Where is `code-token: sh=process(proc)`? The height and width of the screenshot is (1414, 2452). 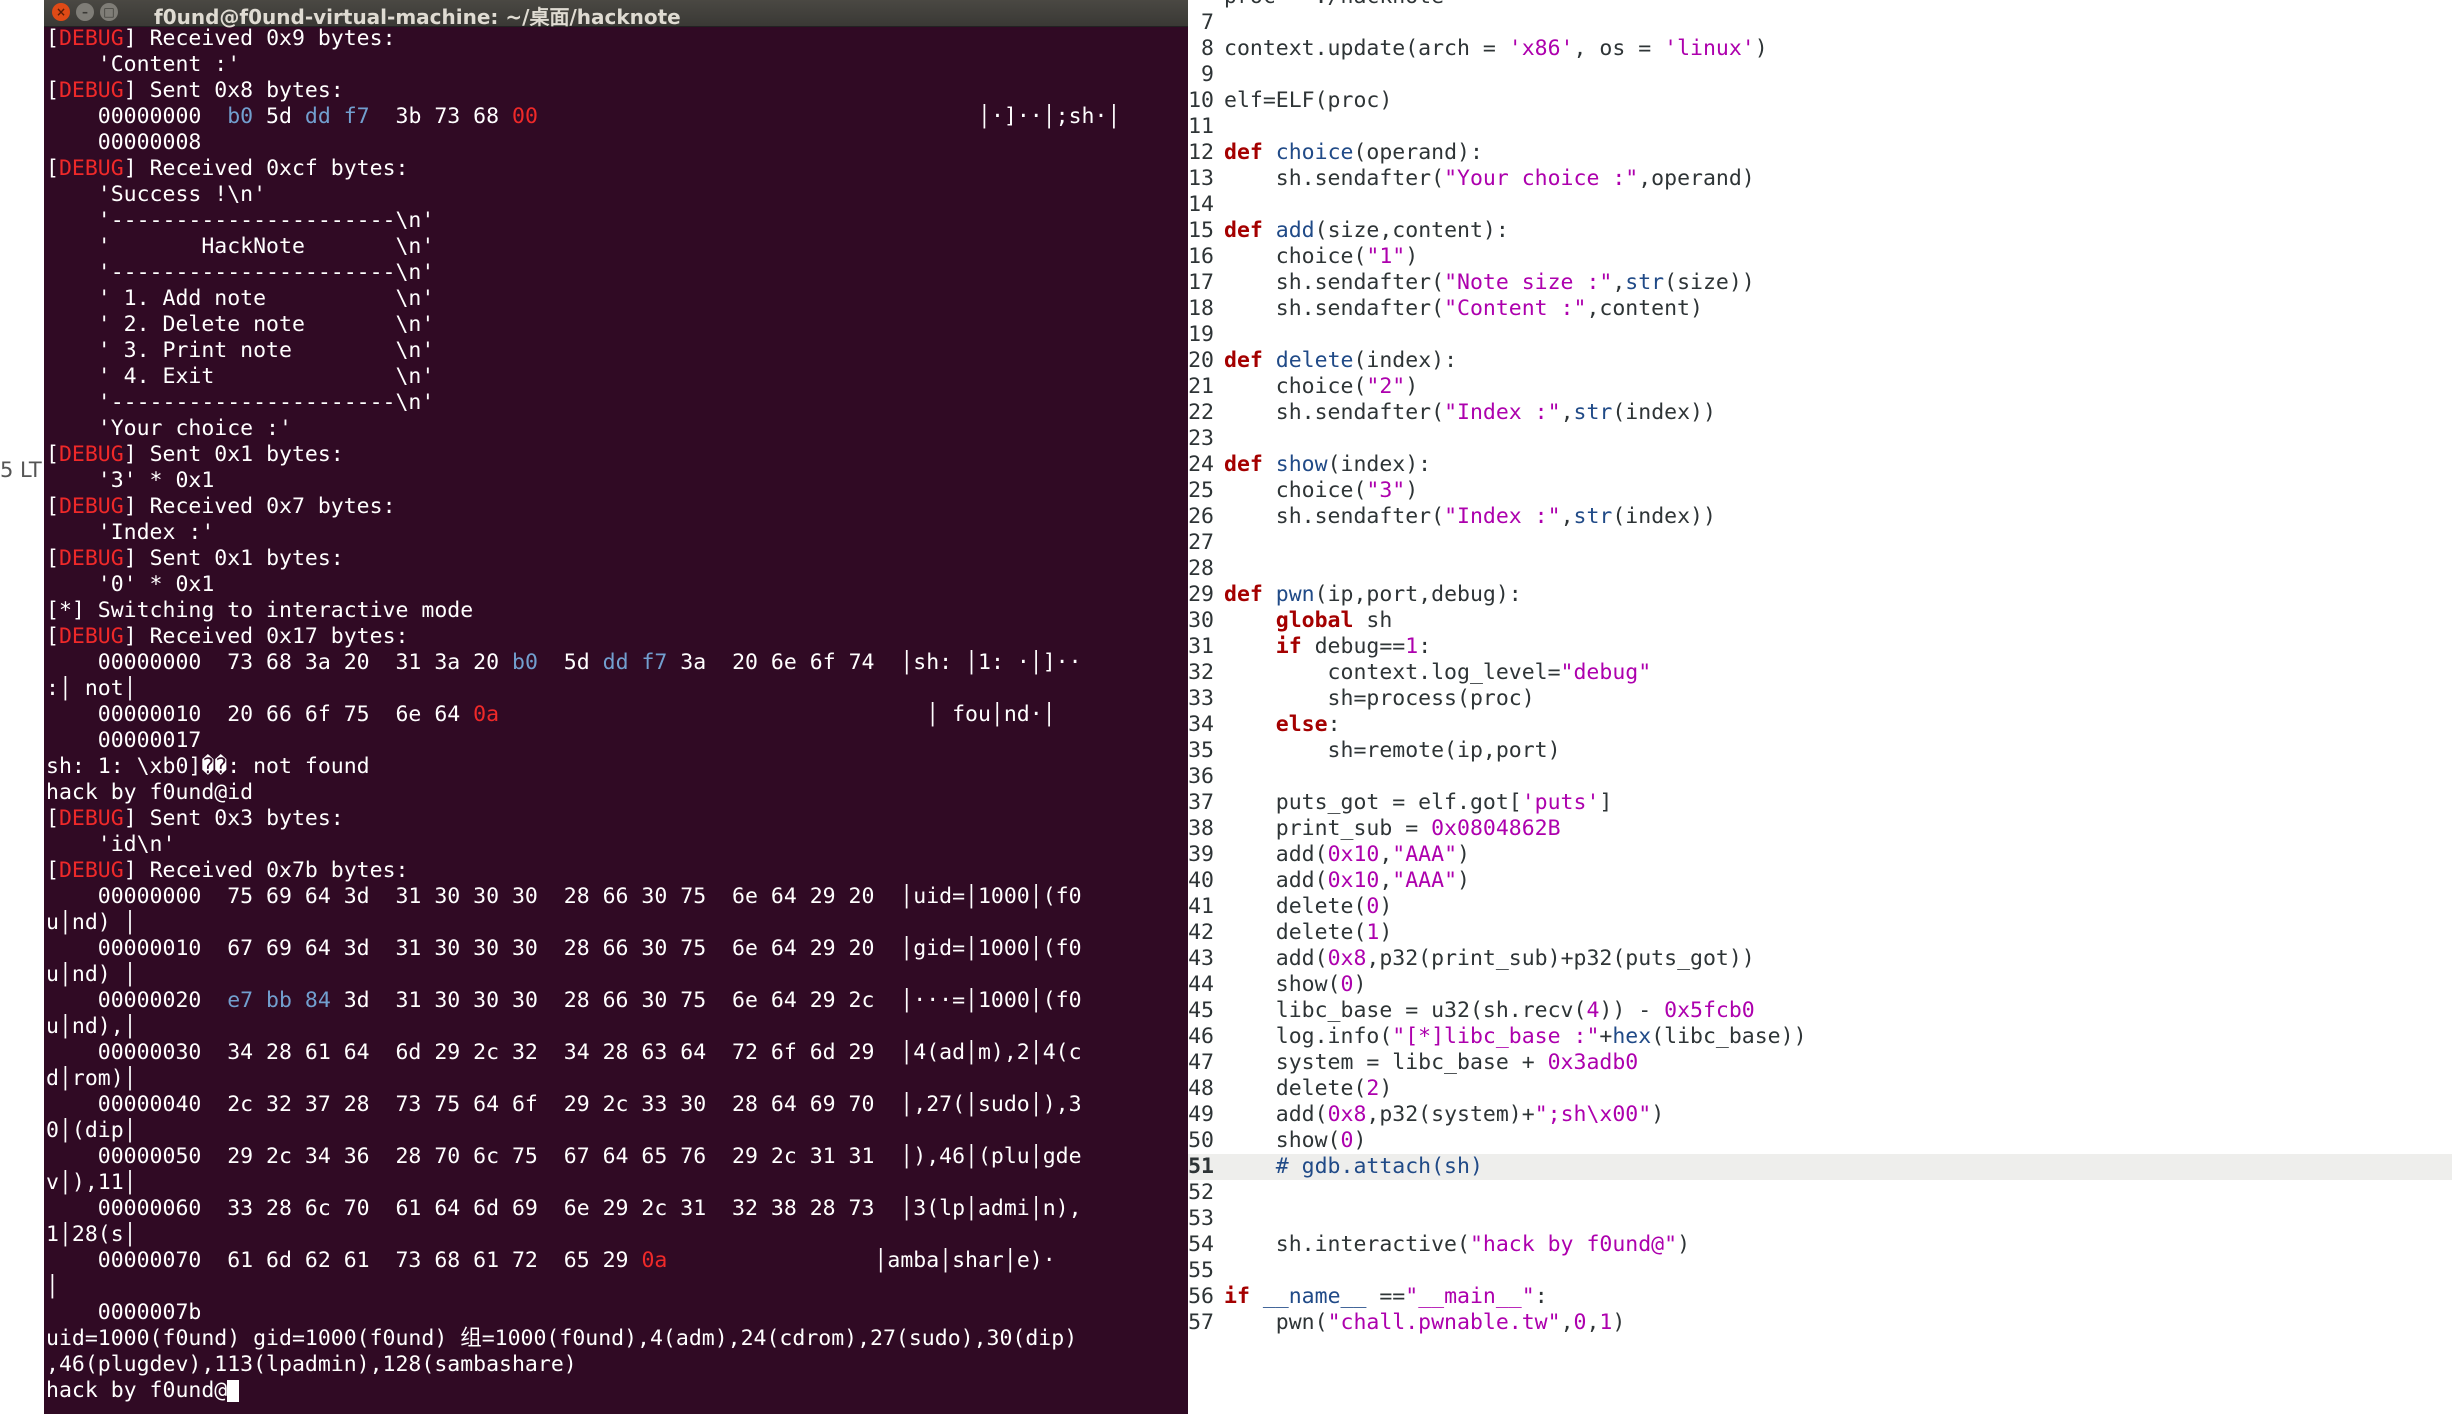
code-token: sh=process(proc) is located at coordinates (1379, 698).